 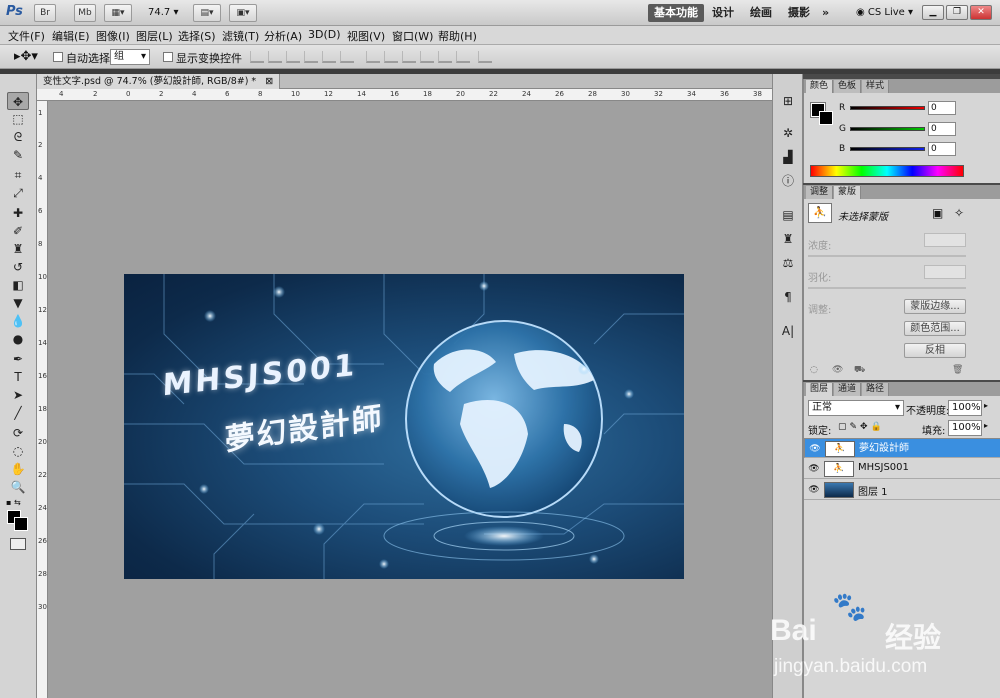 What do you see at coordinates (329, 57) in the screenshot?
I see `align-hcenter-icon` at bounding box center [329, 57].